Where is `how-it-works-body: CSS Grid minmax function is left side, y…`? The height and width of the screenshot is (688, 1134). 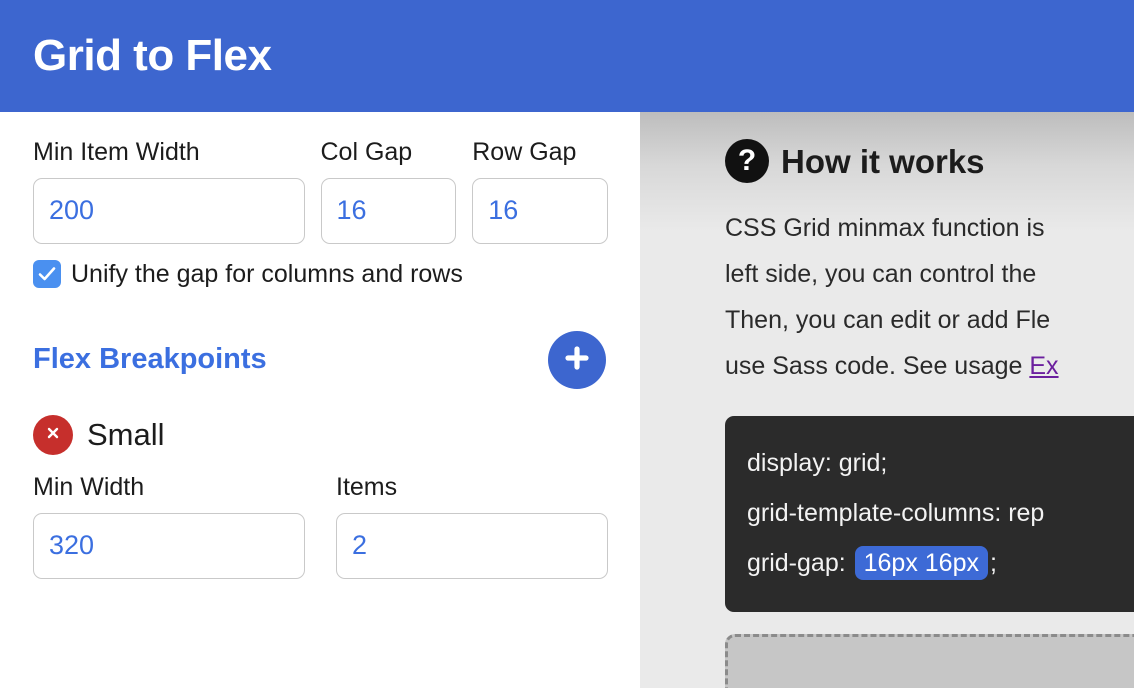 how-it-works-body: CSS Grid minmax function is left side, y… is located at coordinates (929, 297).